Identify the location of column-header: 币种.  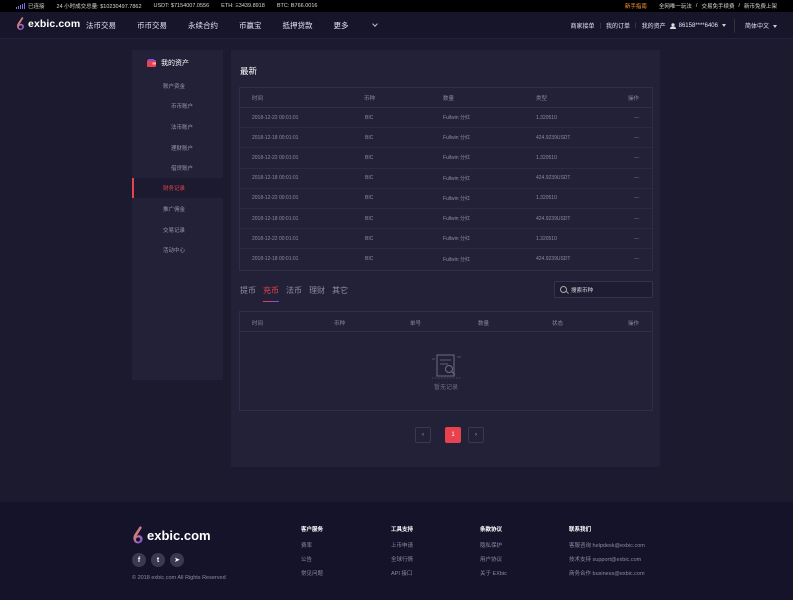
(340, 324).